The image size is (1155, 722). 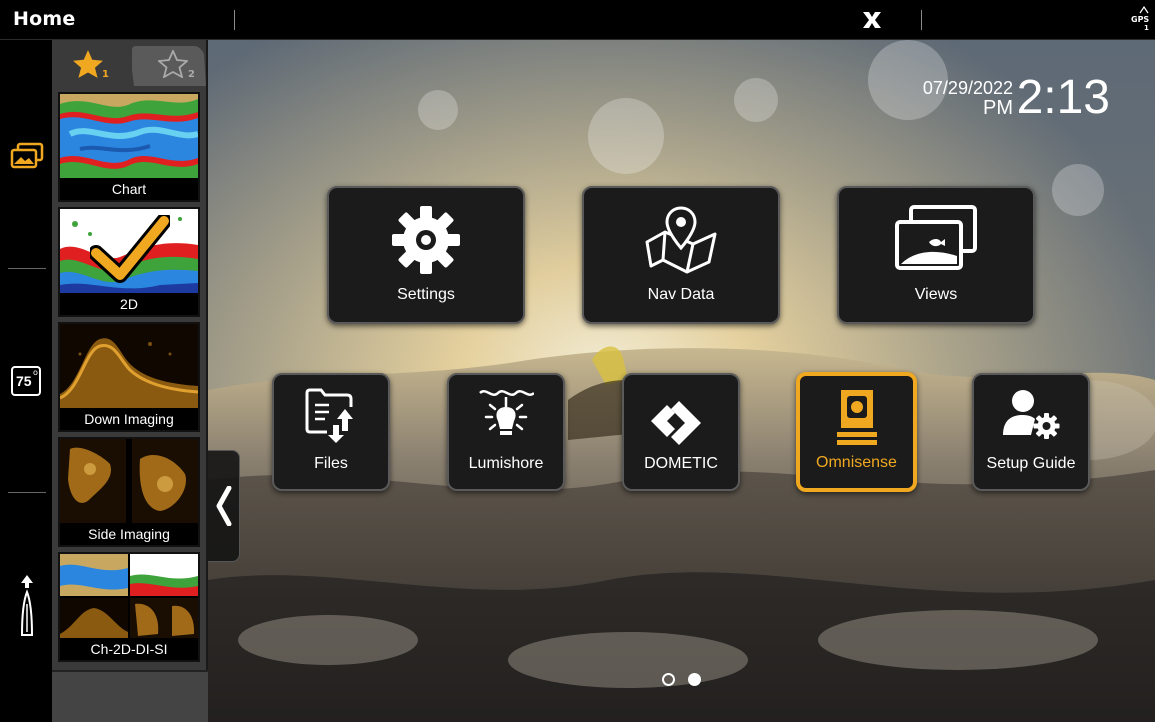 What do you see at coordinates (681, 463) in the screenshot?
I see `dometic-label: DOMETIC` at bounding box center [681, 463].